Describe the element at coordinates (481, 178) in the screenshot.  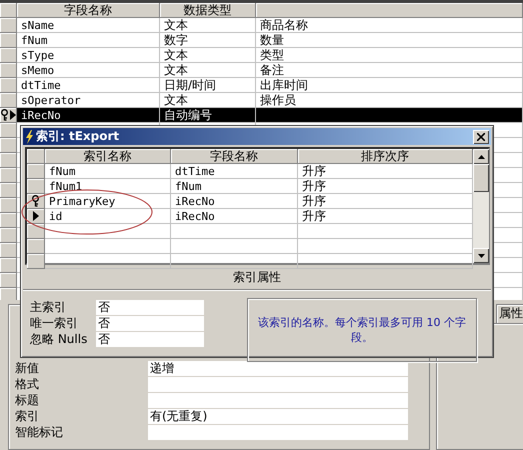
I see `scroll-thumb` at that location.